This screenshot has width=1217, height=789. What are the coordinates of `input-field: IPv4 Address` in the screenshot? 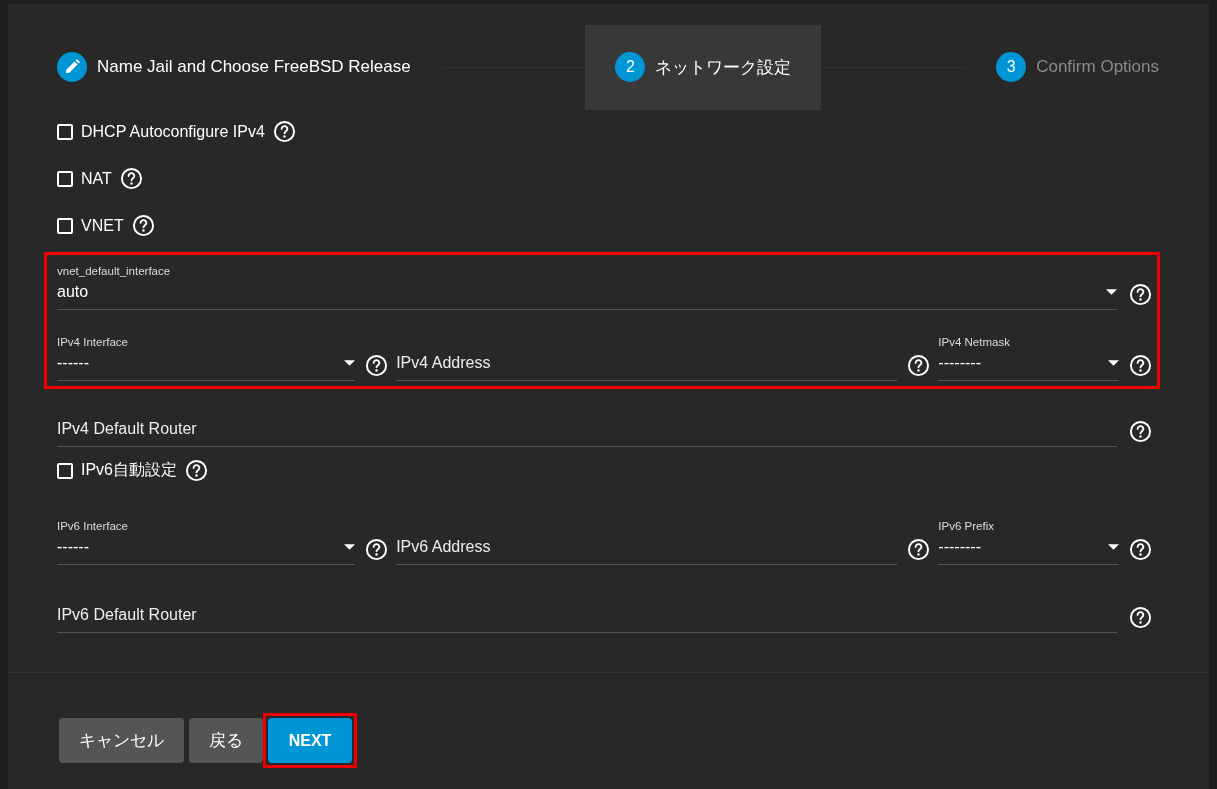 It's located at (647, 358).